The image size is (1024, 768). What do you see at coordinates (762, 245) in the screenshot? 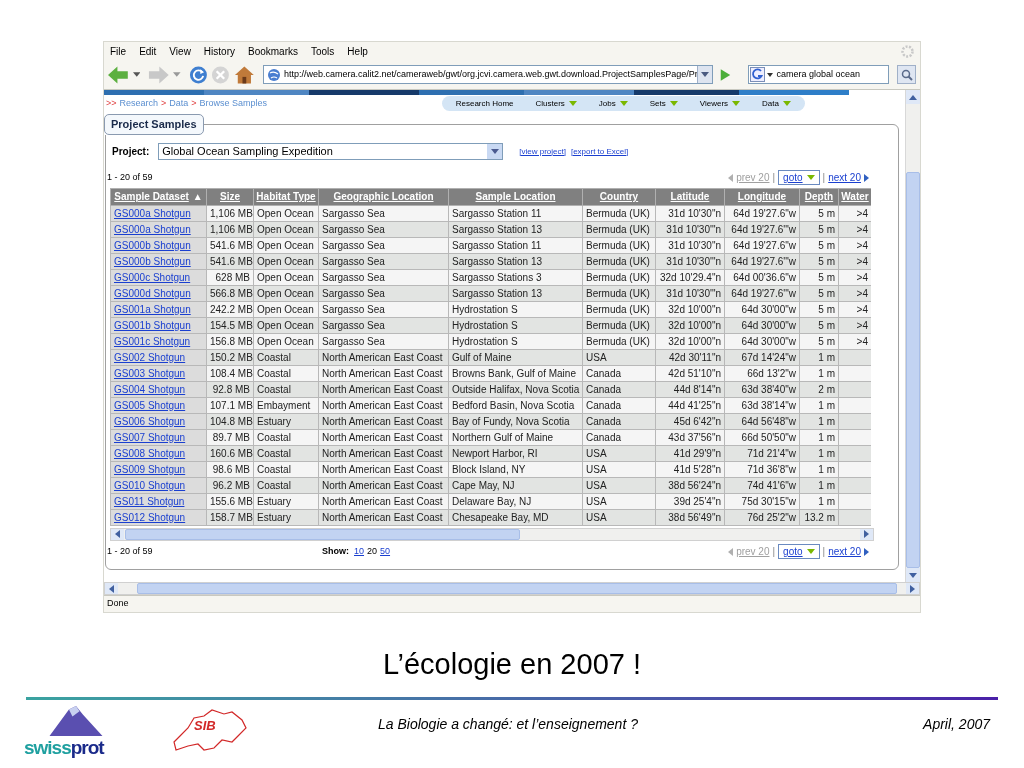
I see `table-cell: 64d 19'27.6"w` at bounding box center [762, 245].